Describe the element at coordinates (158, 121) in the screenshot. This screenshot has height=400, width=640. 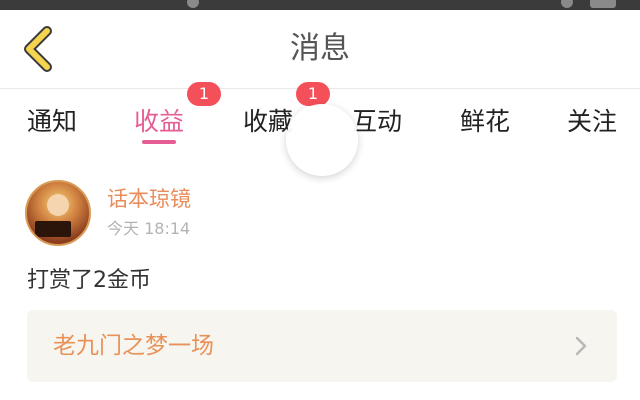
I see `tab-label: 收益` at that location.